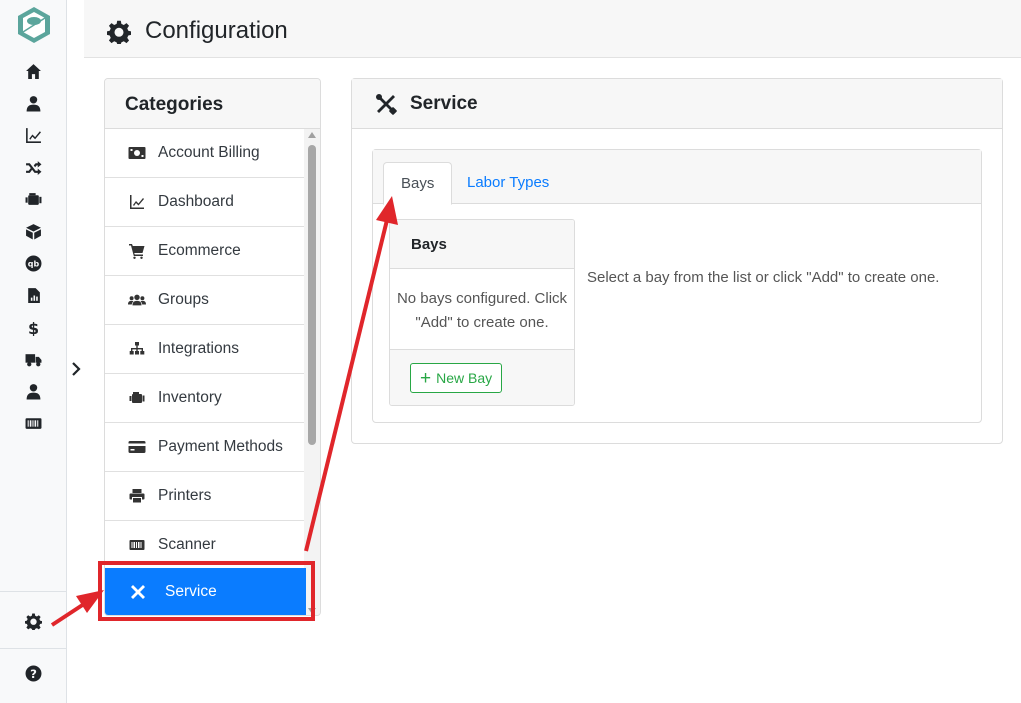  Describe the element at coordinates (677, 177) in the screenshot. I see `tab-bar: Bays Labor Types` at that location.